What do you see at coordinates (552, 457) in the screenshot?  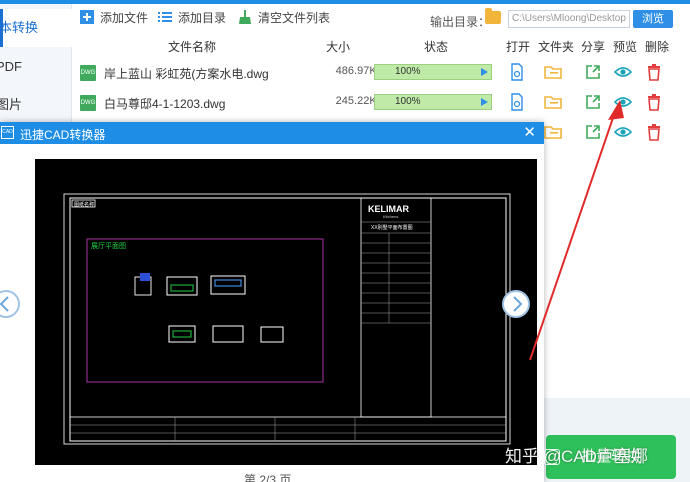 I see `video-play-icon` at bounding box center [552, 457].